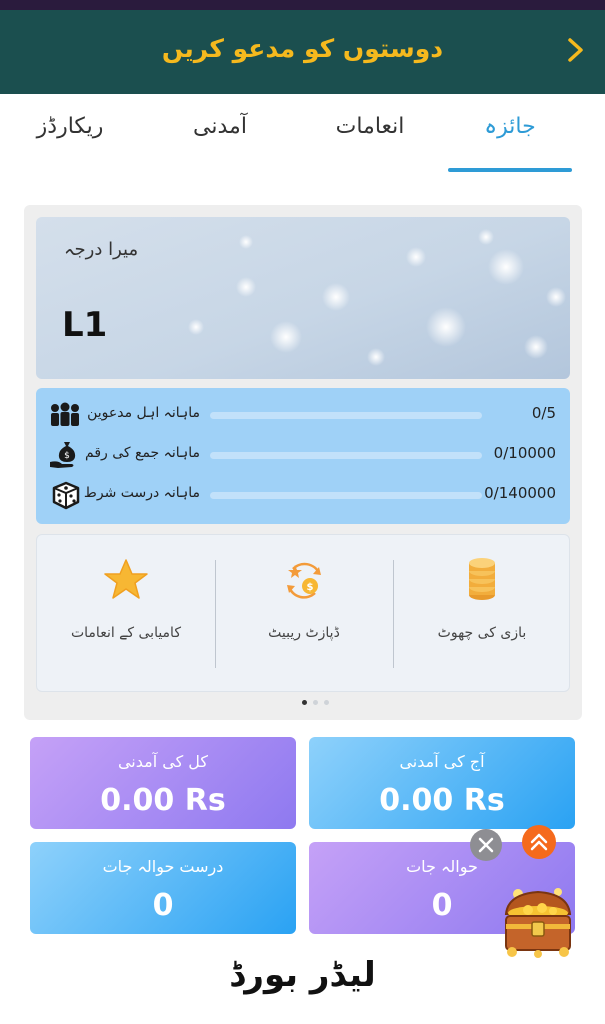 The height and width of the screenshot is (1024, 605). I want to click on active-tab-indicator, so click(510, 170).